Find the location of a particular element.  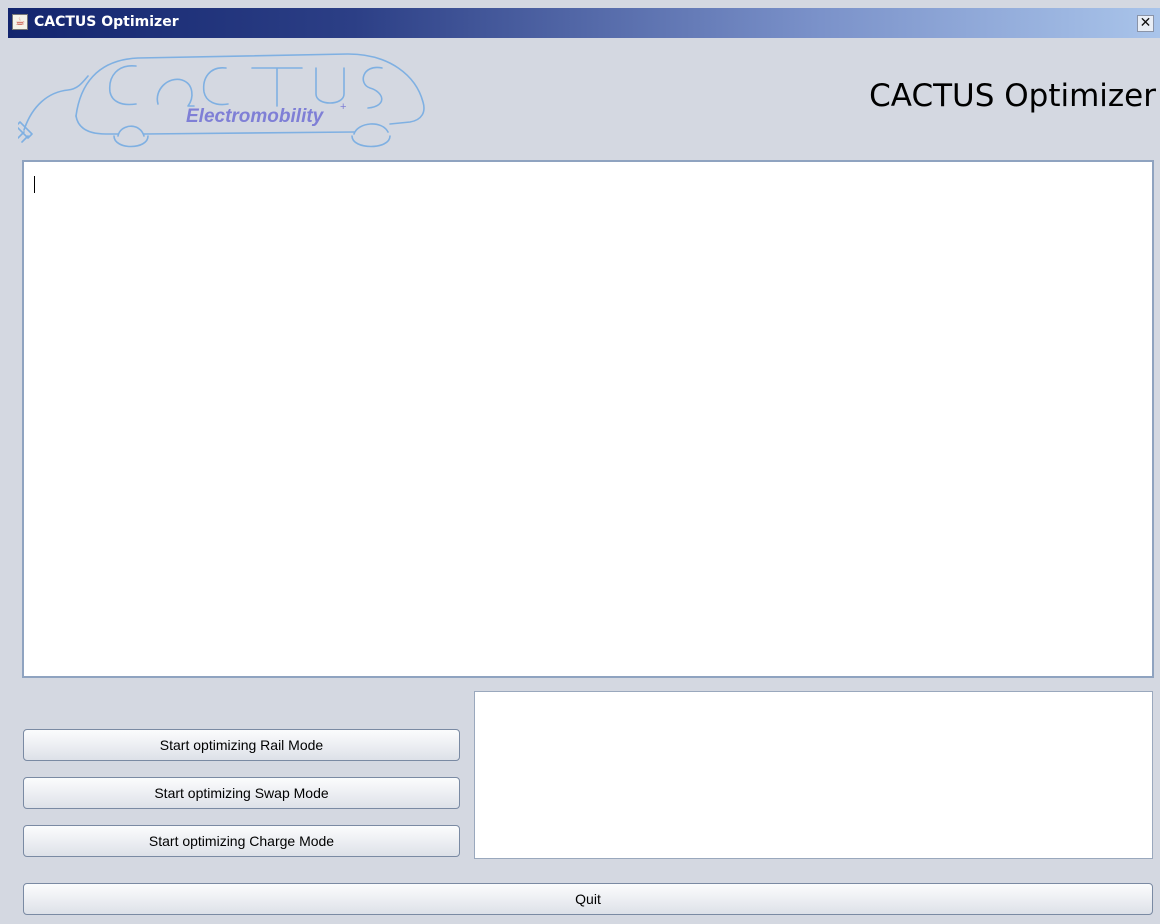

window-titlebar: ☕ CACTUS Optimizer ✕ is located at coordinates (584, 23).